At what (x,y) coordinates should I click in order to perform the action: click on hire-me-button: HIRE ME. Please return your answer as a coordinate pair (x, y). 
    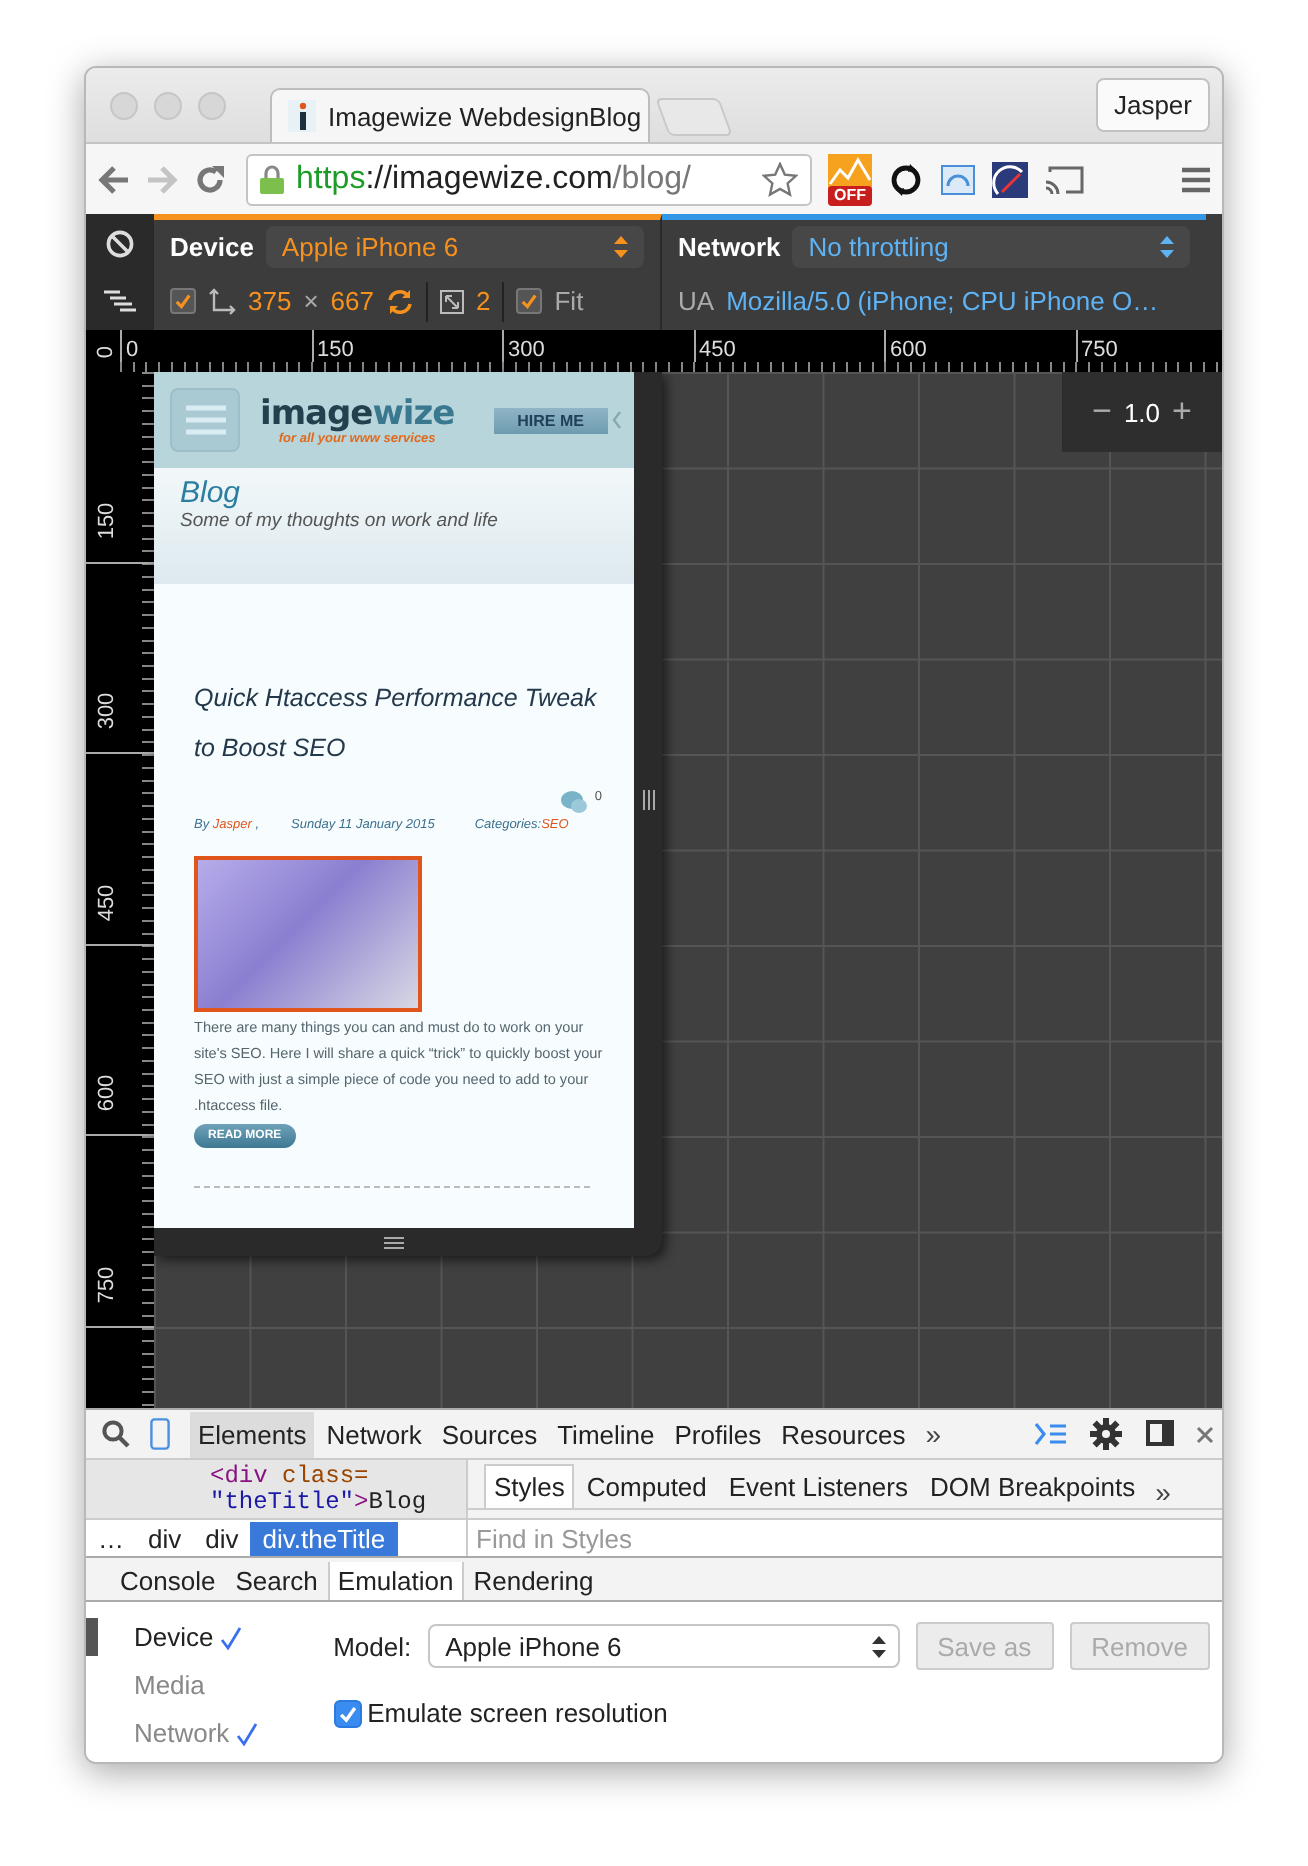
    Looking at the image, I should click on (550, 420).